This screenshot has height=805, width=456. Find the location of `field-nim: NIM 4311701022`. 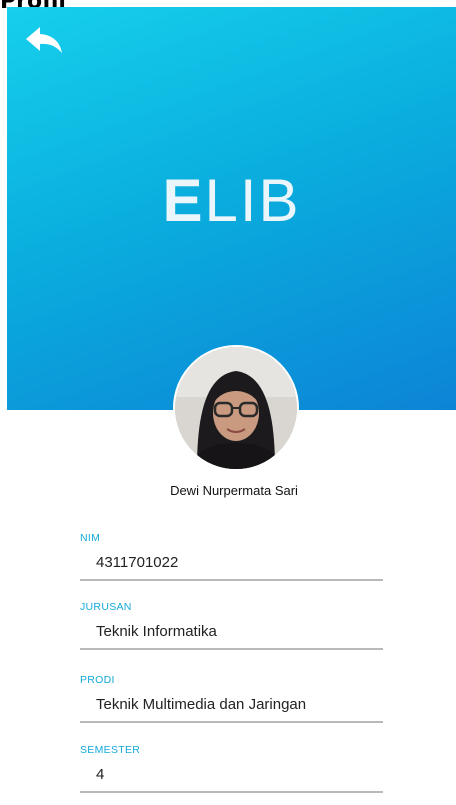

field-nim: NIM 4311701022 is located at coordinates (231, 556).